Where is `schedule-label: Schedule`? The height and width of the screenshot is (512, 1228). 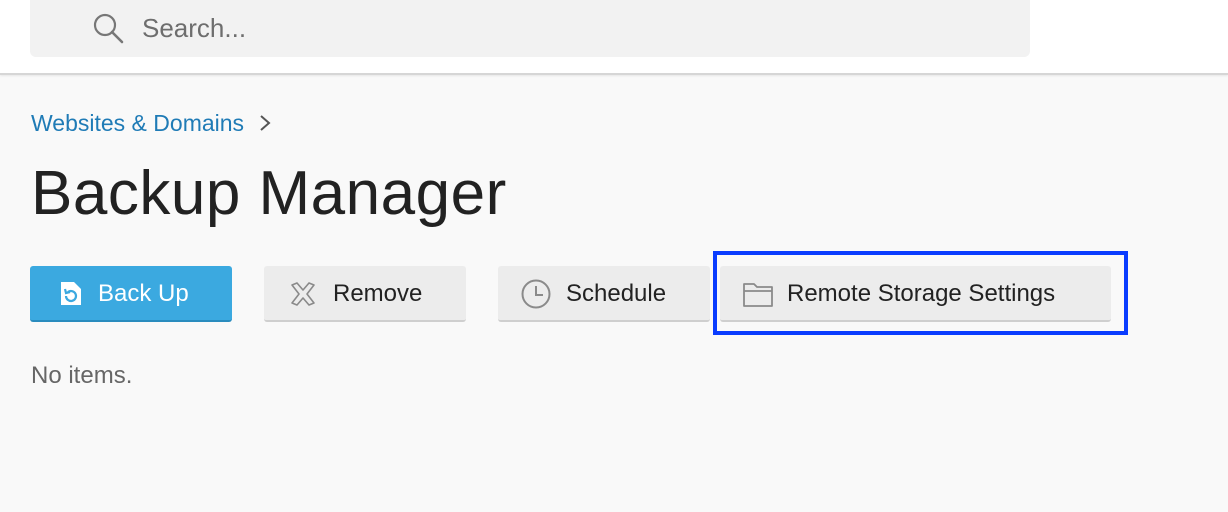
schedule-label: Schedule is located at coordinates (616, 293).